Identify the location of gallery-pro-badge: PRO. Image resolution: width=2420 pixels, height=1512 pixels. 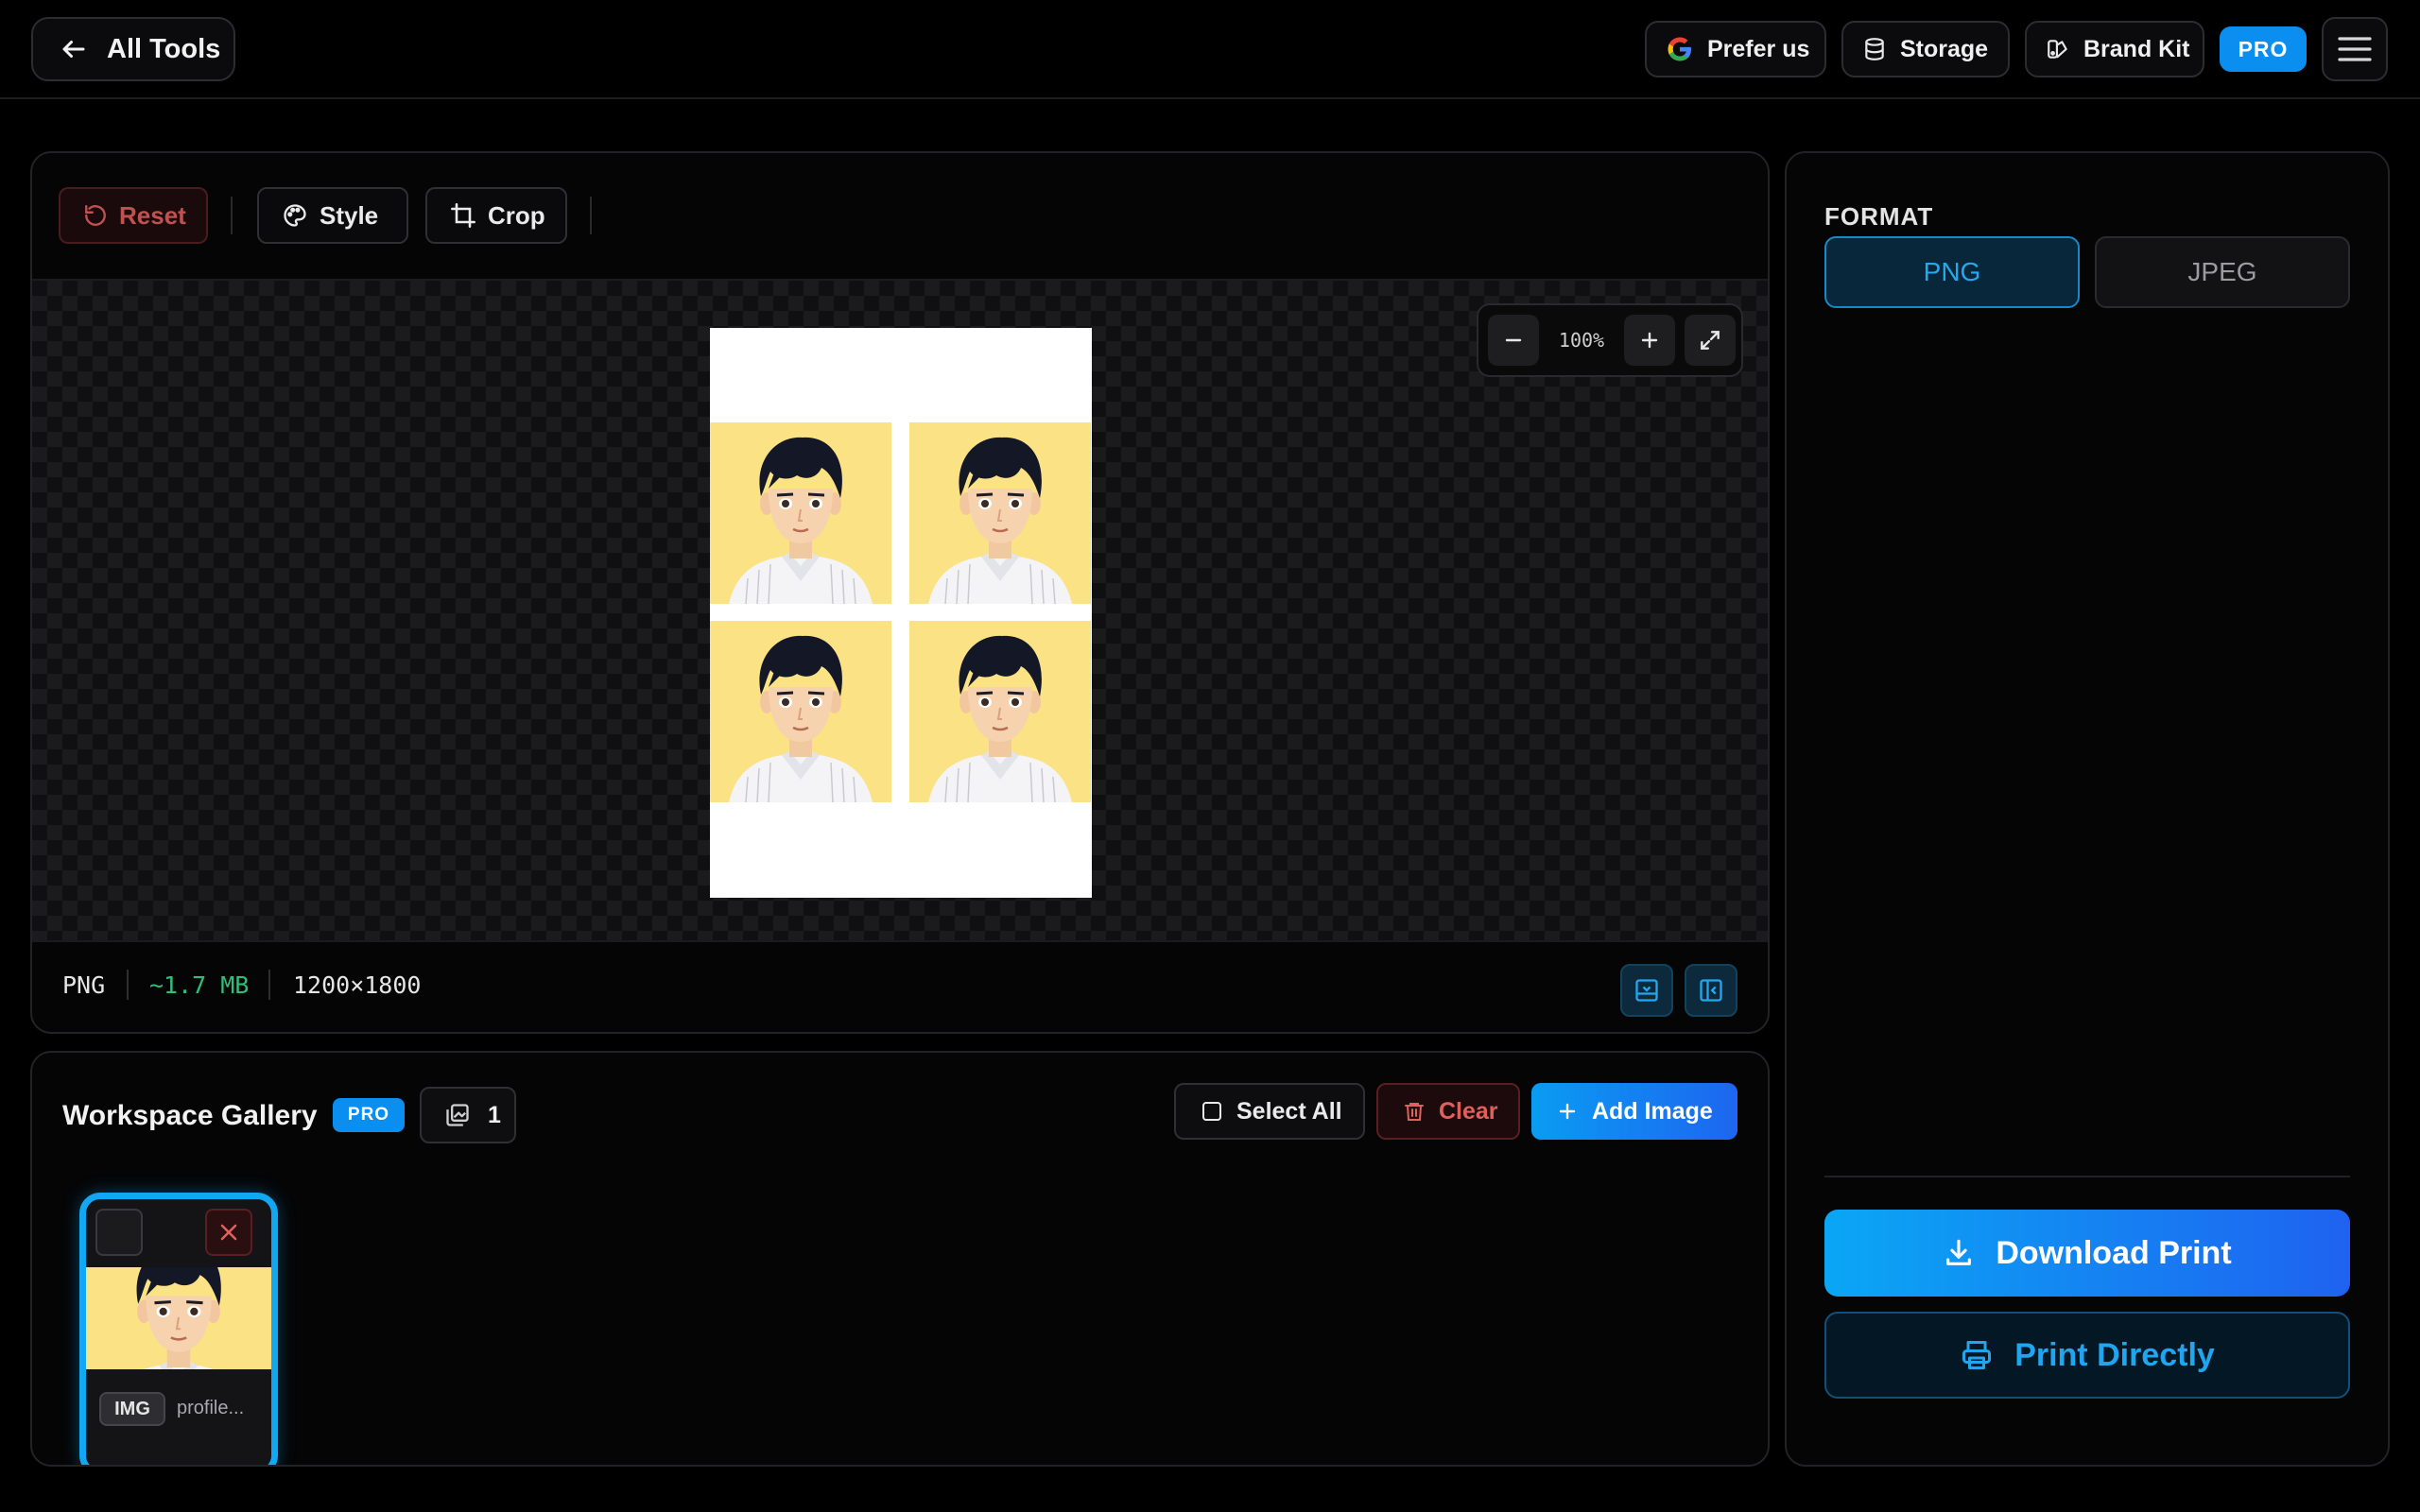
(369, 1115).